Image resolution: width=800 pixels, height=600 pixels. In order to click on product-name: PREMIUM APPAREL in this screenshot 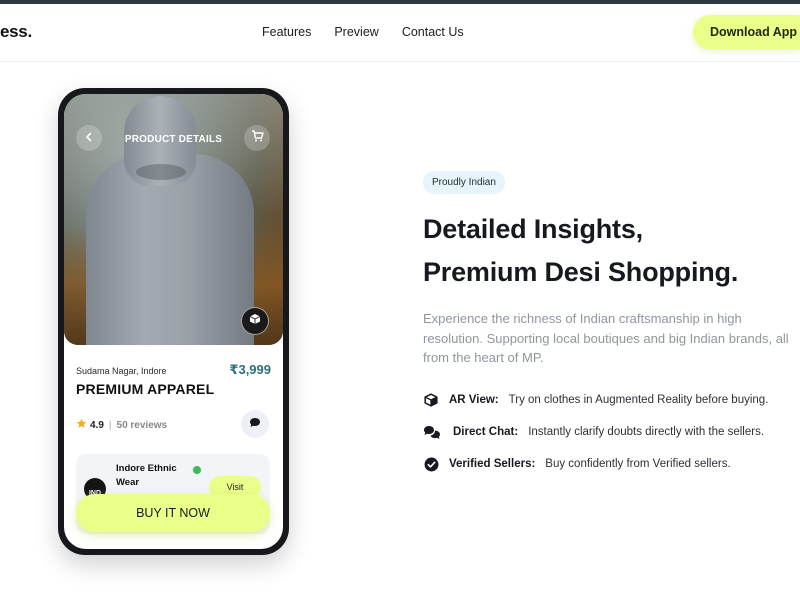, I will do `click(145, 389)`.